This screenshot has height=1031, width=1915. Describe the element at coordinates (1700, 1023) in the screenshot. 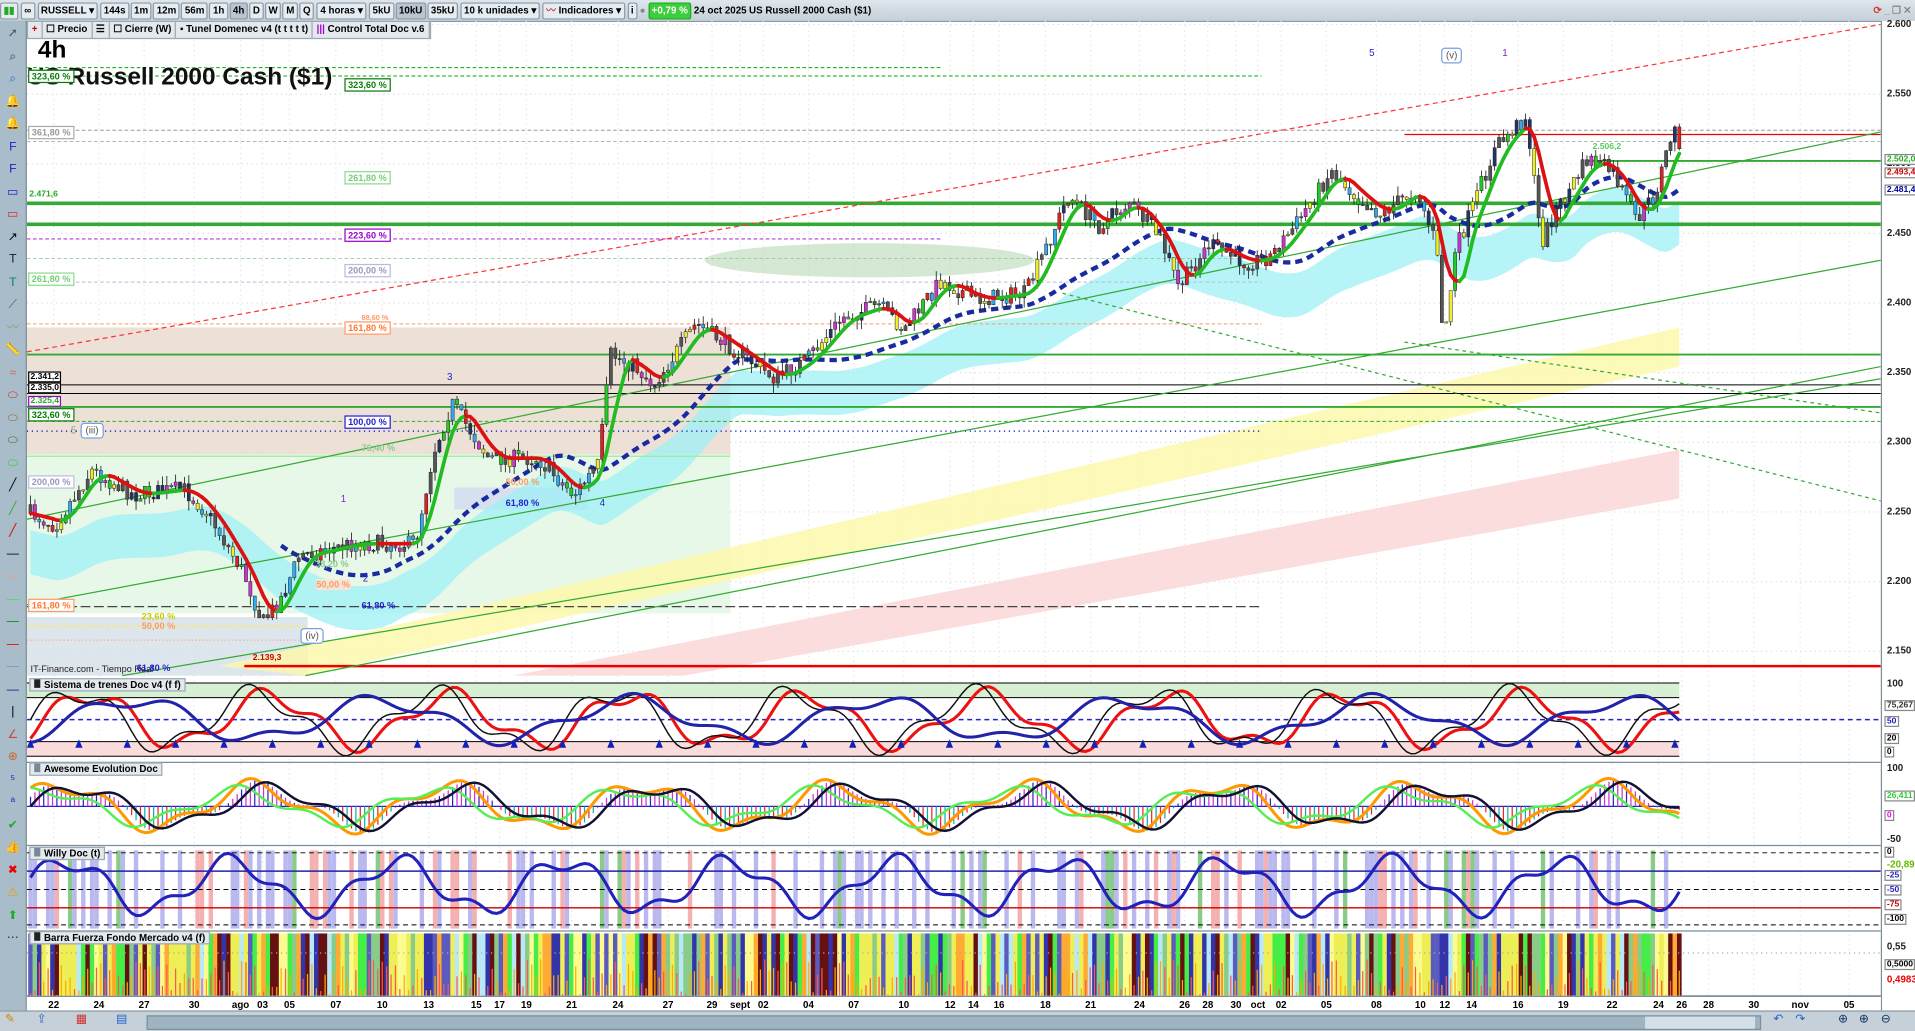

I see `scrollbar-thumb` at that location.